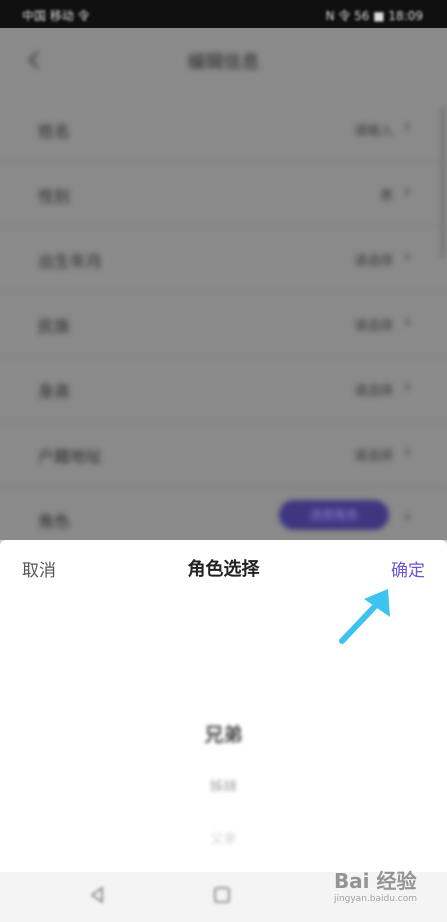 This screenshot has height=922, width=447. I want to click on nav-back-icon, so click(97, 895).